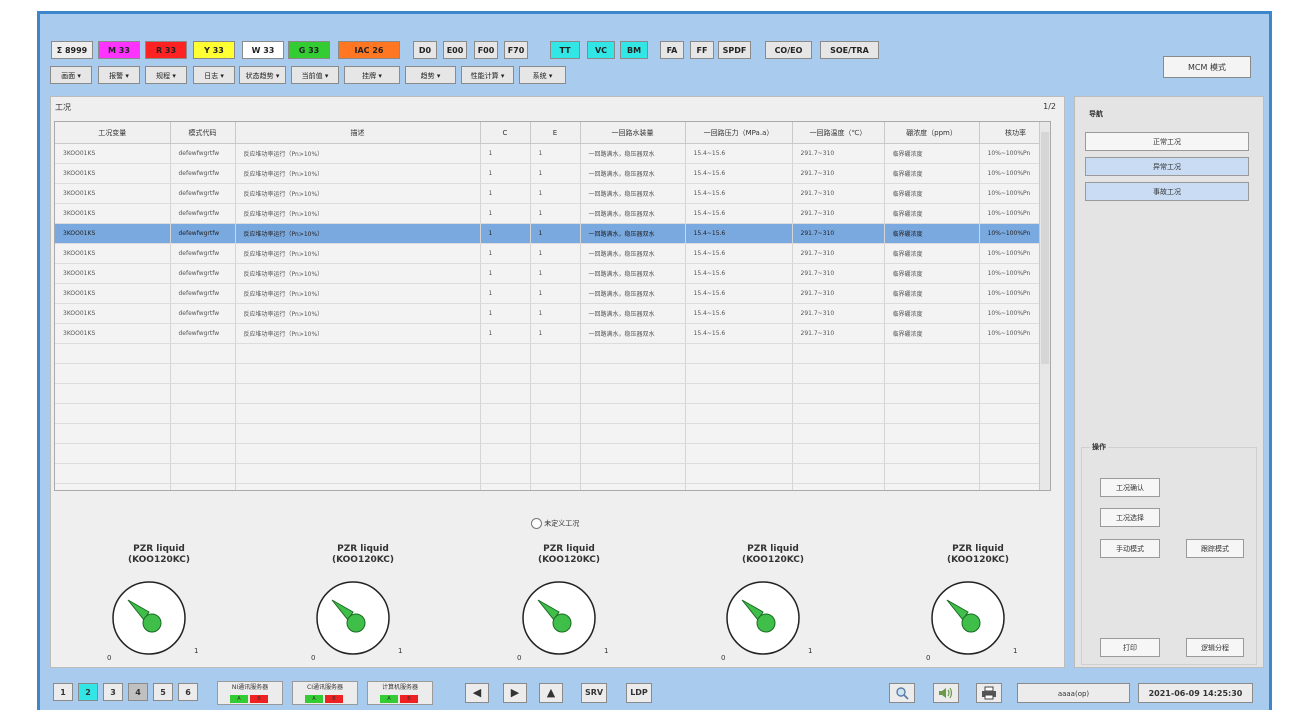 The image size is (1301, 713). I want to click on column-header: E, so click(555, 133).